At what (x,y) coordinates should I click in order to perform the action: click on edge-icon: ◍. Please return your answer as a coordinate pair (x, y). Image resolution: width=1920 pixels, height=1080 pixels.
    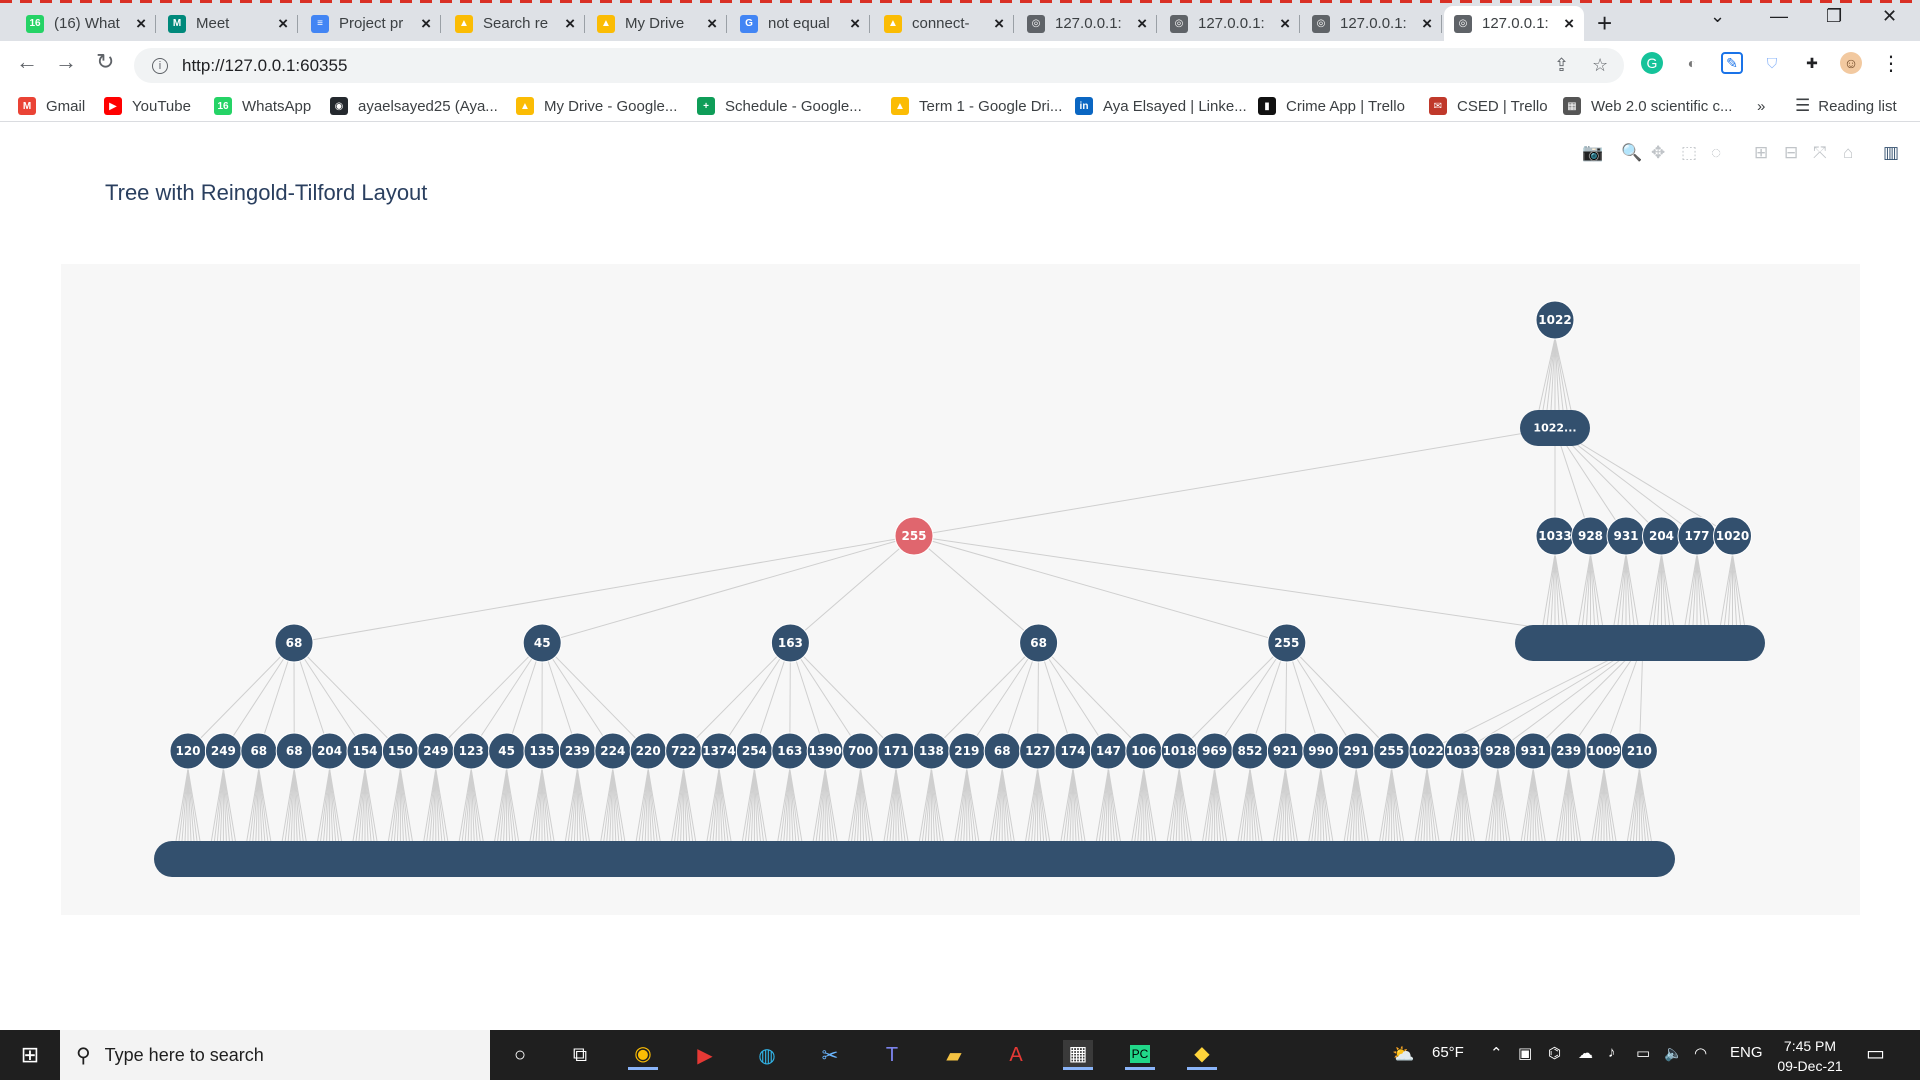
    Looking at the image, I should click on (767, 1055).